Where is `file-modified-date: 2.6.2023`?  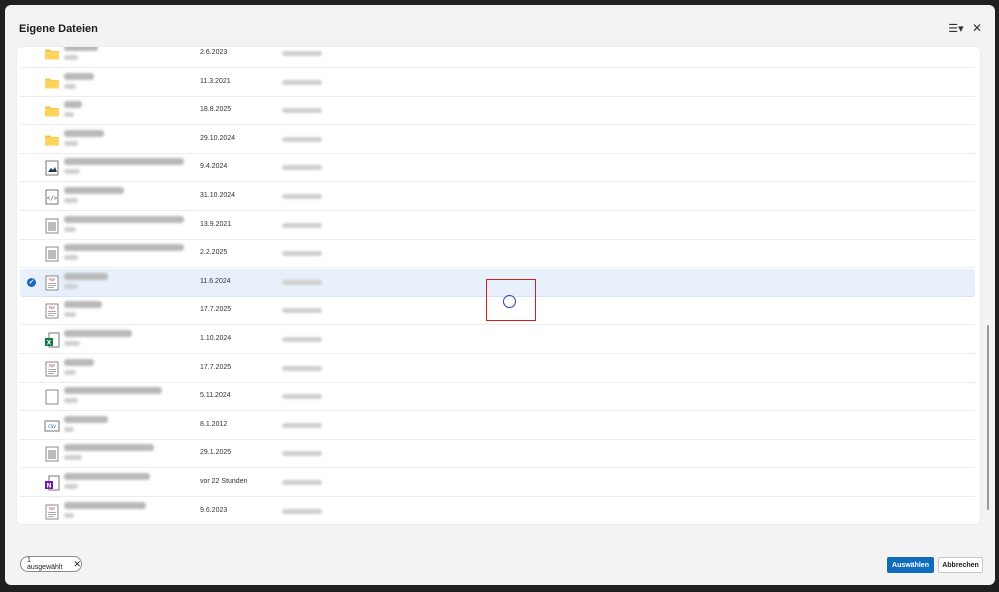 file-modified-date: 2.6.2023 is located at coordinates (214, 52).